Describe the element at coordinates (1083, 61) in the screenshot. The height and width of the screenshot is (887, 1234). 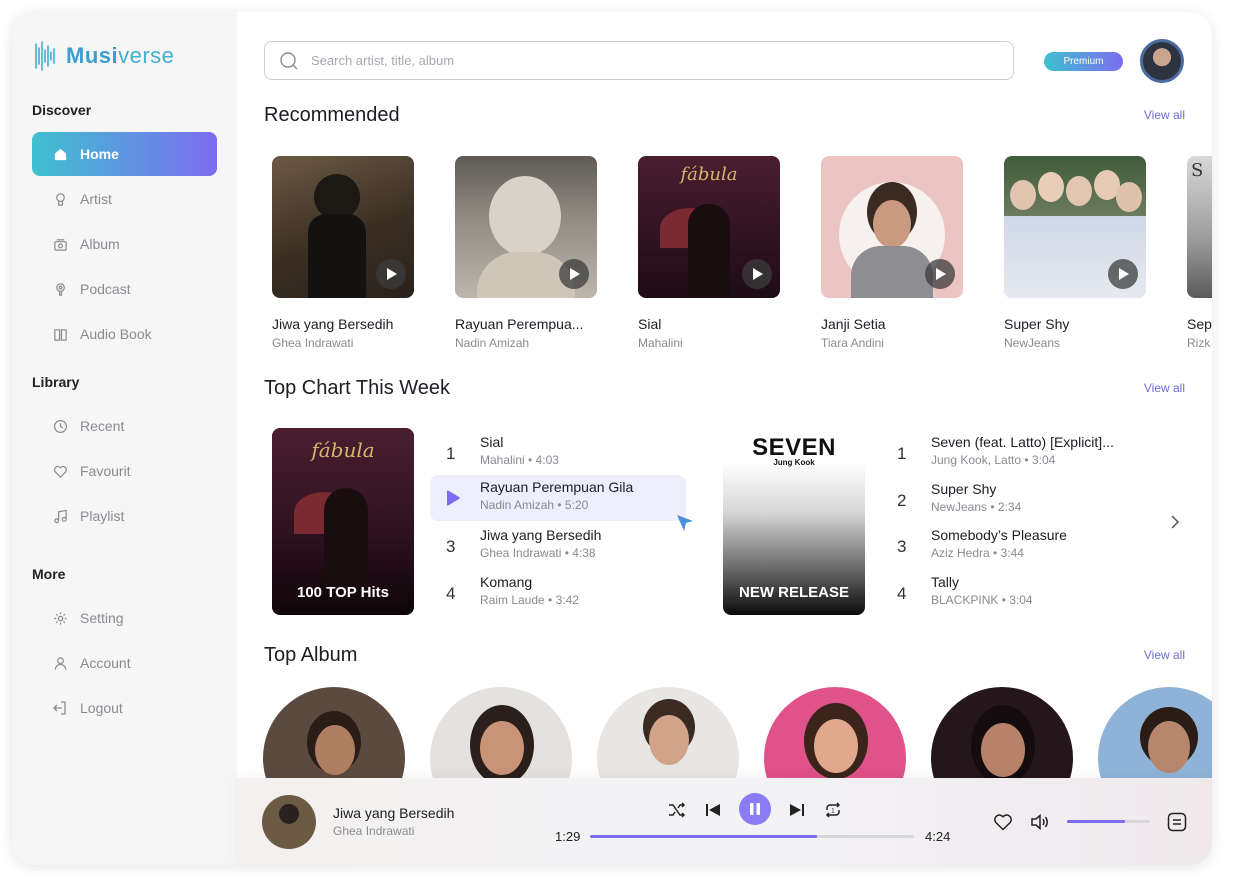
I see `premium-badge: Premium` at that location.